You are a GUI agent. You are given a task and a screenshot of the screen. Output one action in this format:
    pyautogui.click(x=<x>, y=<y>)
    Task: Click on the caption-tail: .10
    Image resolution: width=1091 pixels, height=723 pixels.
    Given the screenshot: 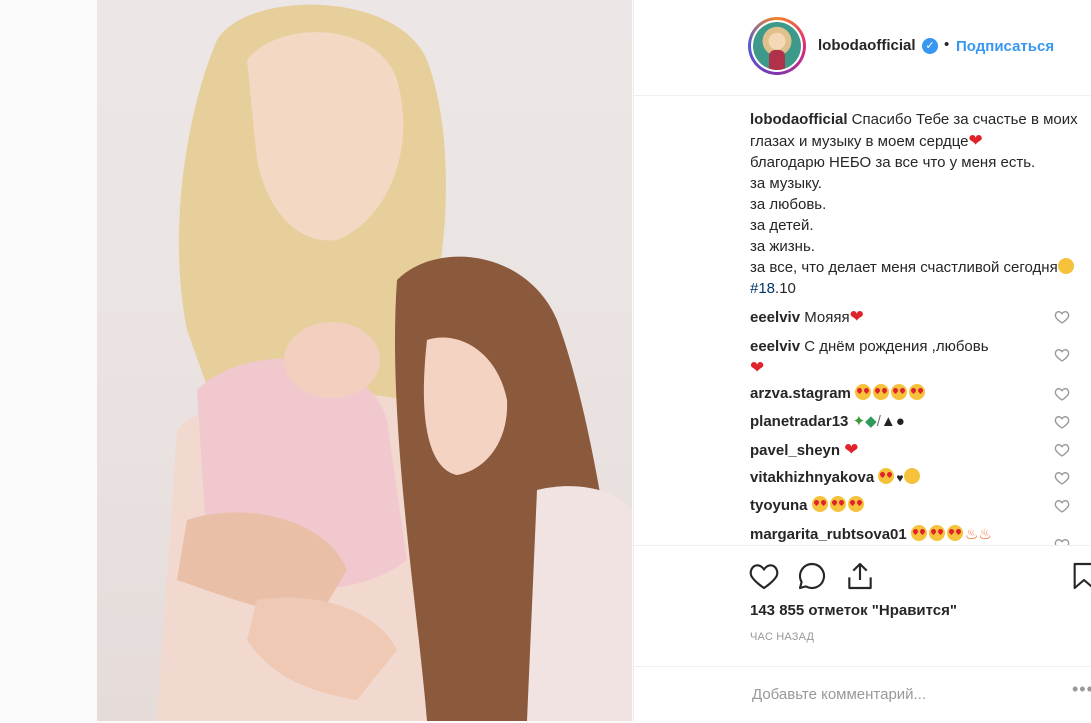 What is the action you would take?
    pyautogui.click(x=785, y=288)
    